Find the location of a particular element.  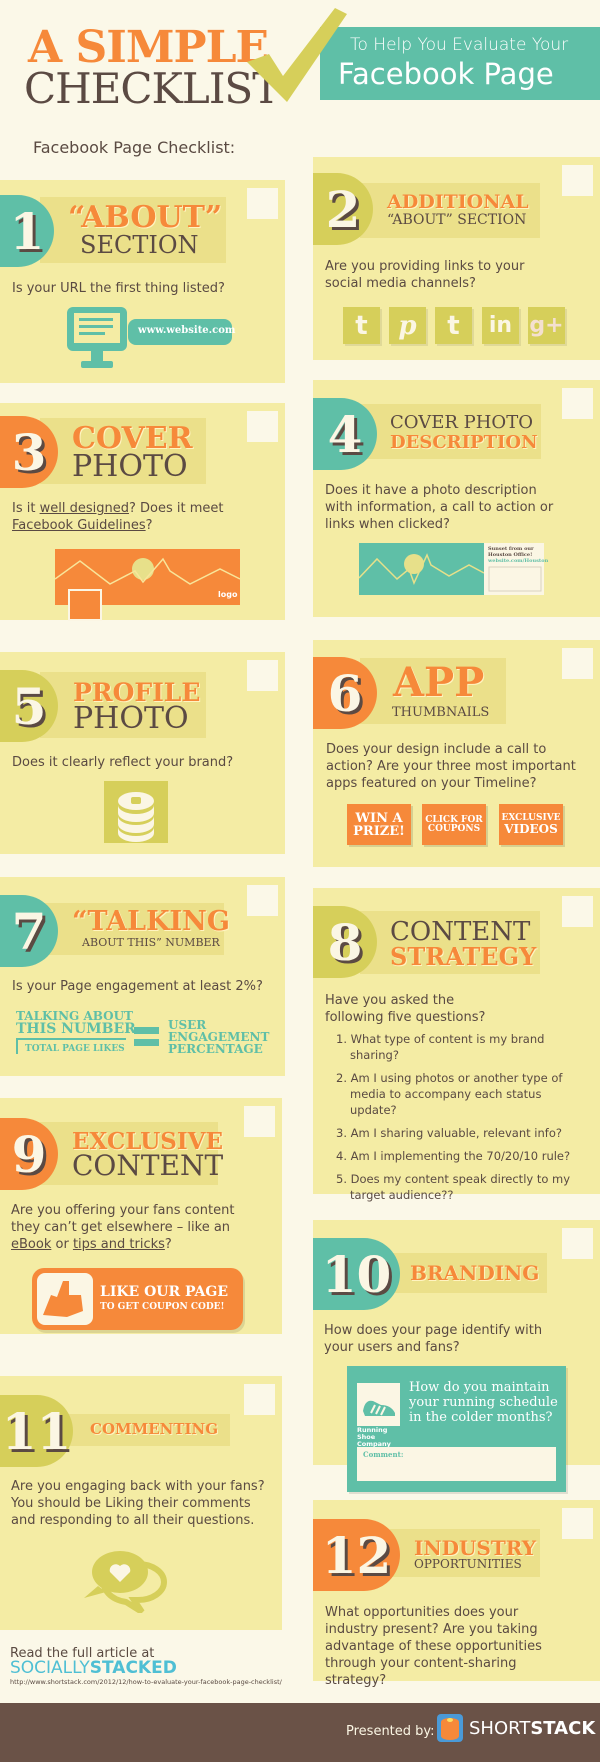

caption-link: website.com/Houston is located at coordinates (518, 561).